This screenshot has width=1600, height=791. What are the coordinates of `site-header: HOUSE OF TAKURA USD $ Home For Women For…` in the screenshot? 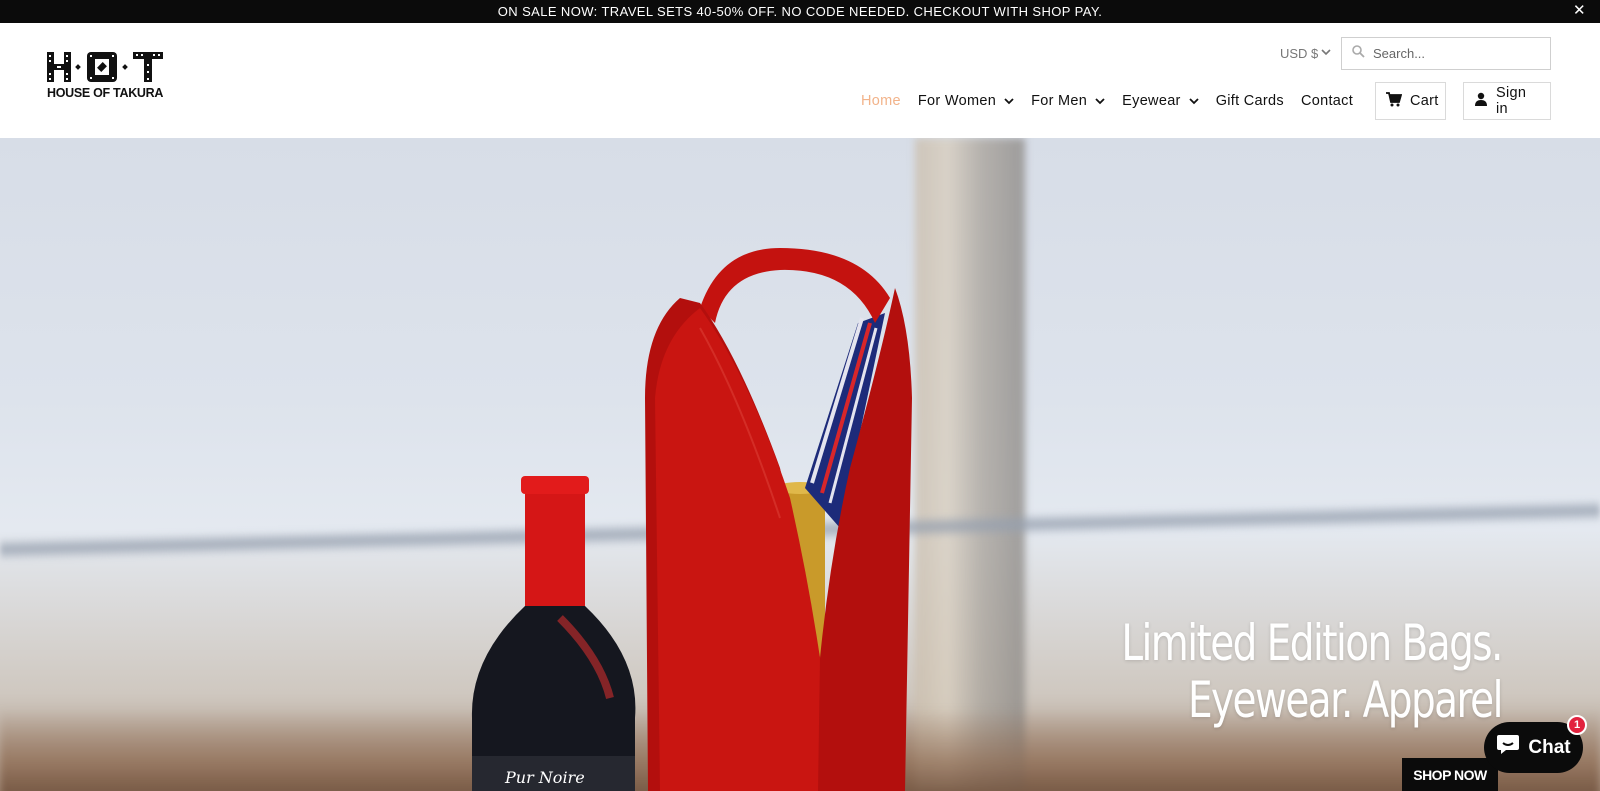 It's located at (800, 80).